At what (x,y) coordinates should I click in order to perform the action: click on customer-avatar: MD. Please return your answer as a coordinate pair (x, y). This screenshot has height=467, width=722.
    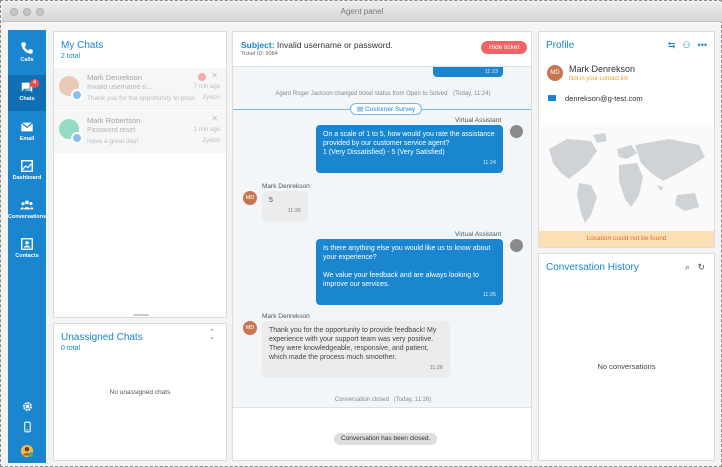
    Looking at the image, I should click on (250, 198).